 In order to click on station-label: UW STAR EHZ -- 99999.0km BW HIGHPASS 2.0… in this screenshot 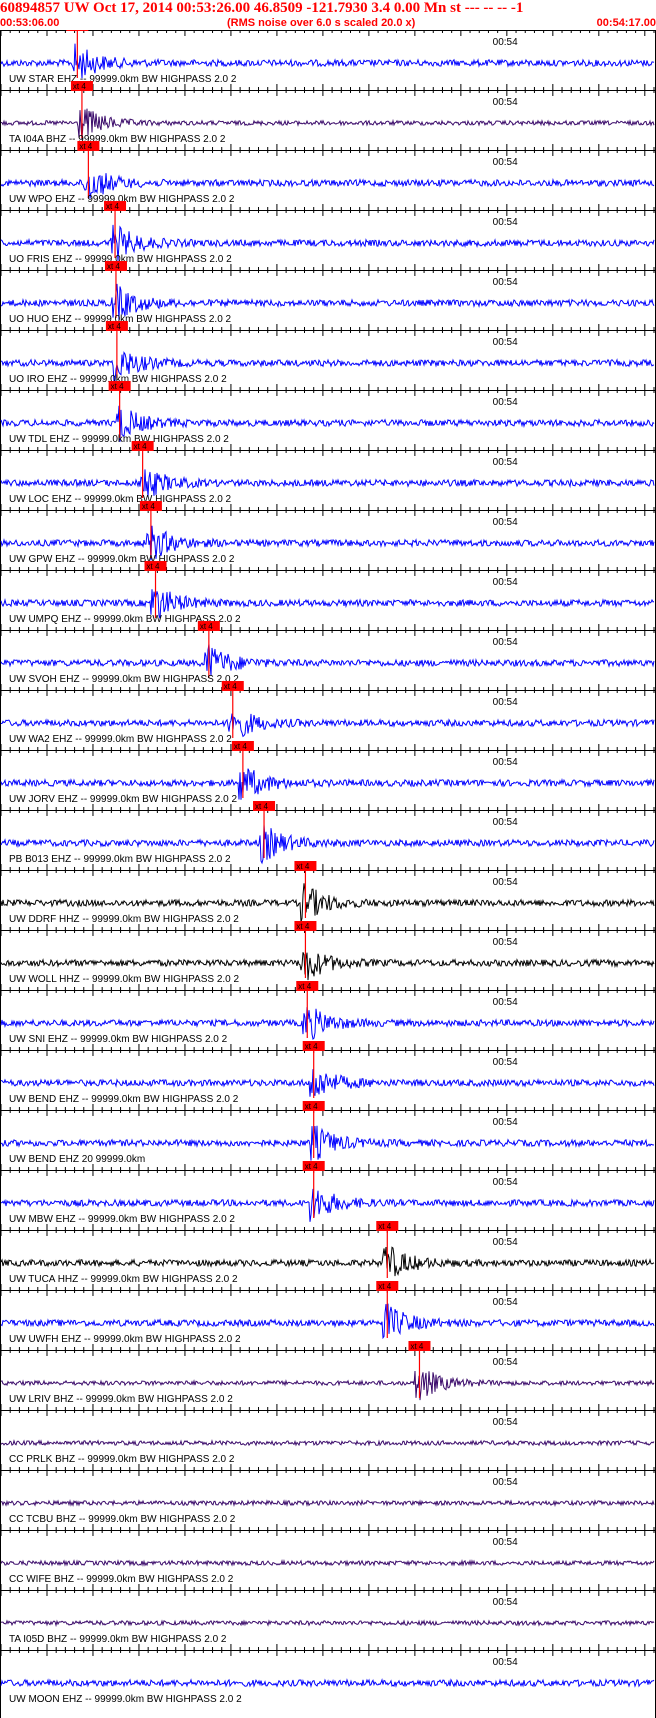, I will do `click(123, 79)`.